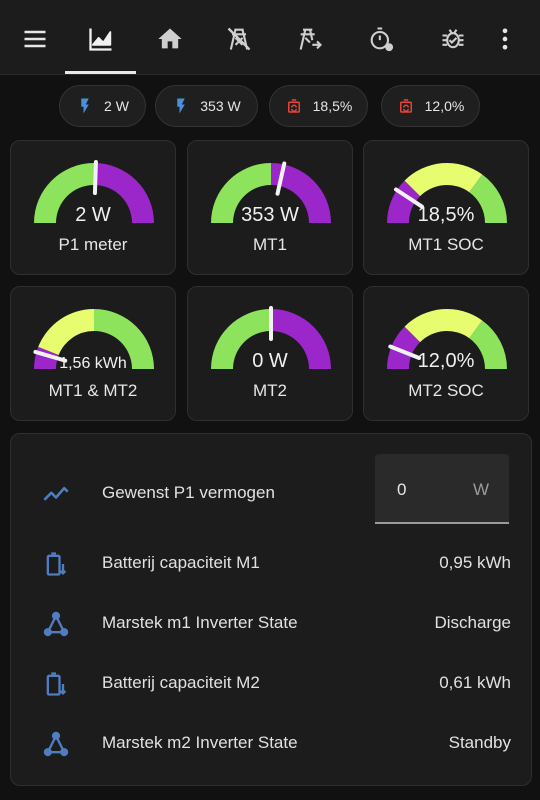 This screenshot has width=540, height=800. Describe the element at coordinates (475, 682) in the screenshot. I see `entity-value: 0,61 kWh` at that location.